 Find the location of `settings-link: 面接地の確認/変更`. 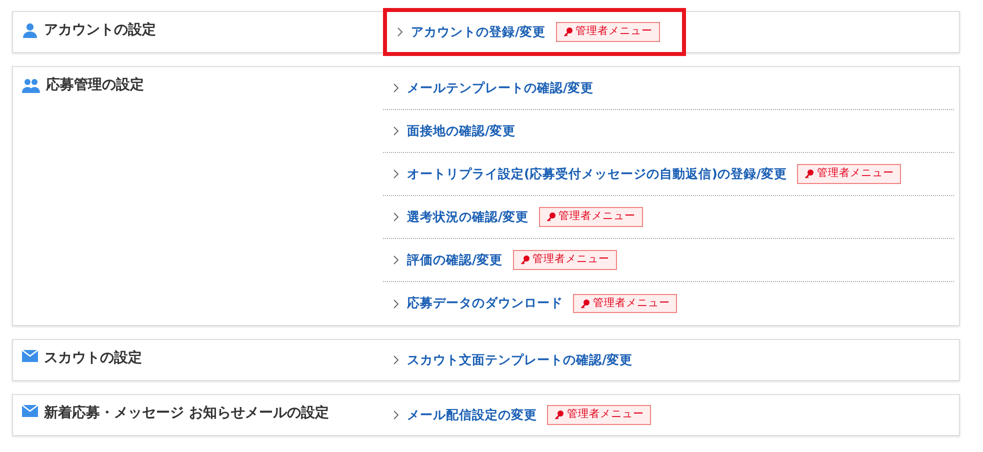

settings-link: 面接地の確認/変更 is located at coordinates (461, 131).